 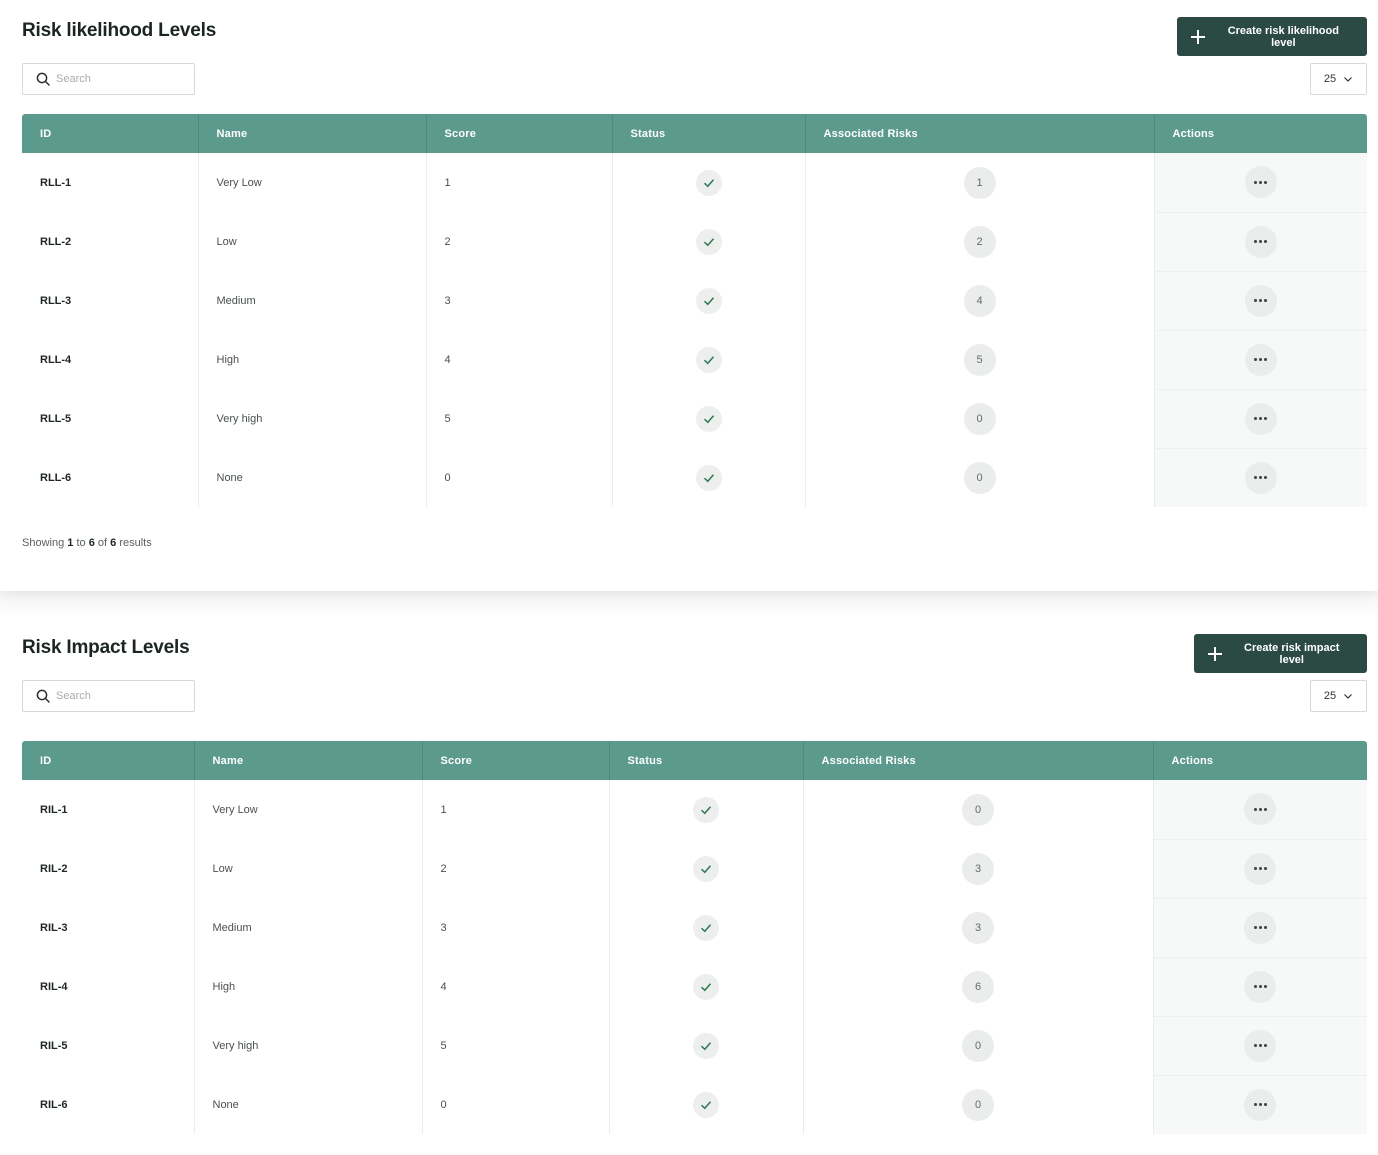 I want to click on showing-from: 1, so click(x=70, y=543).